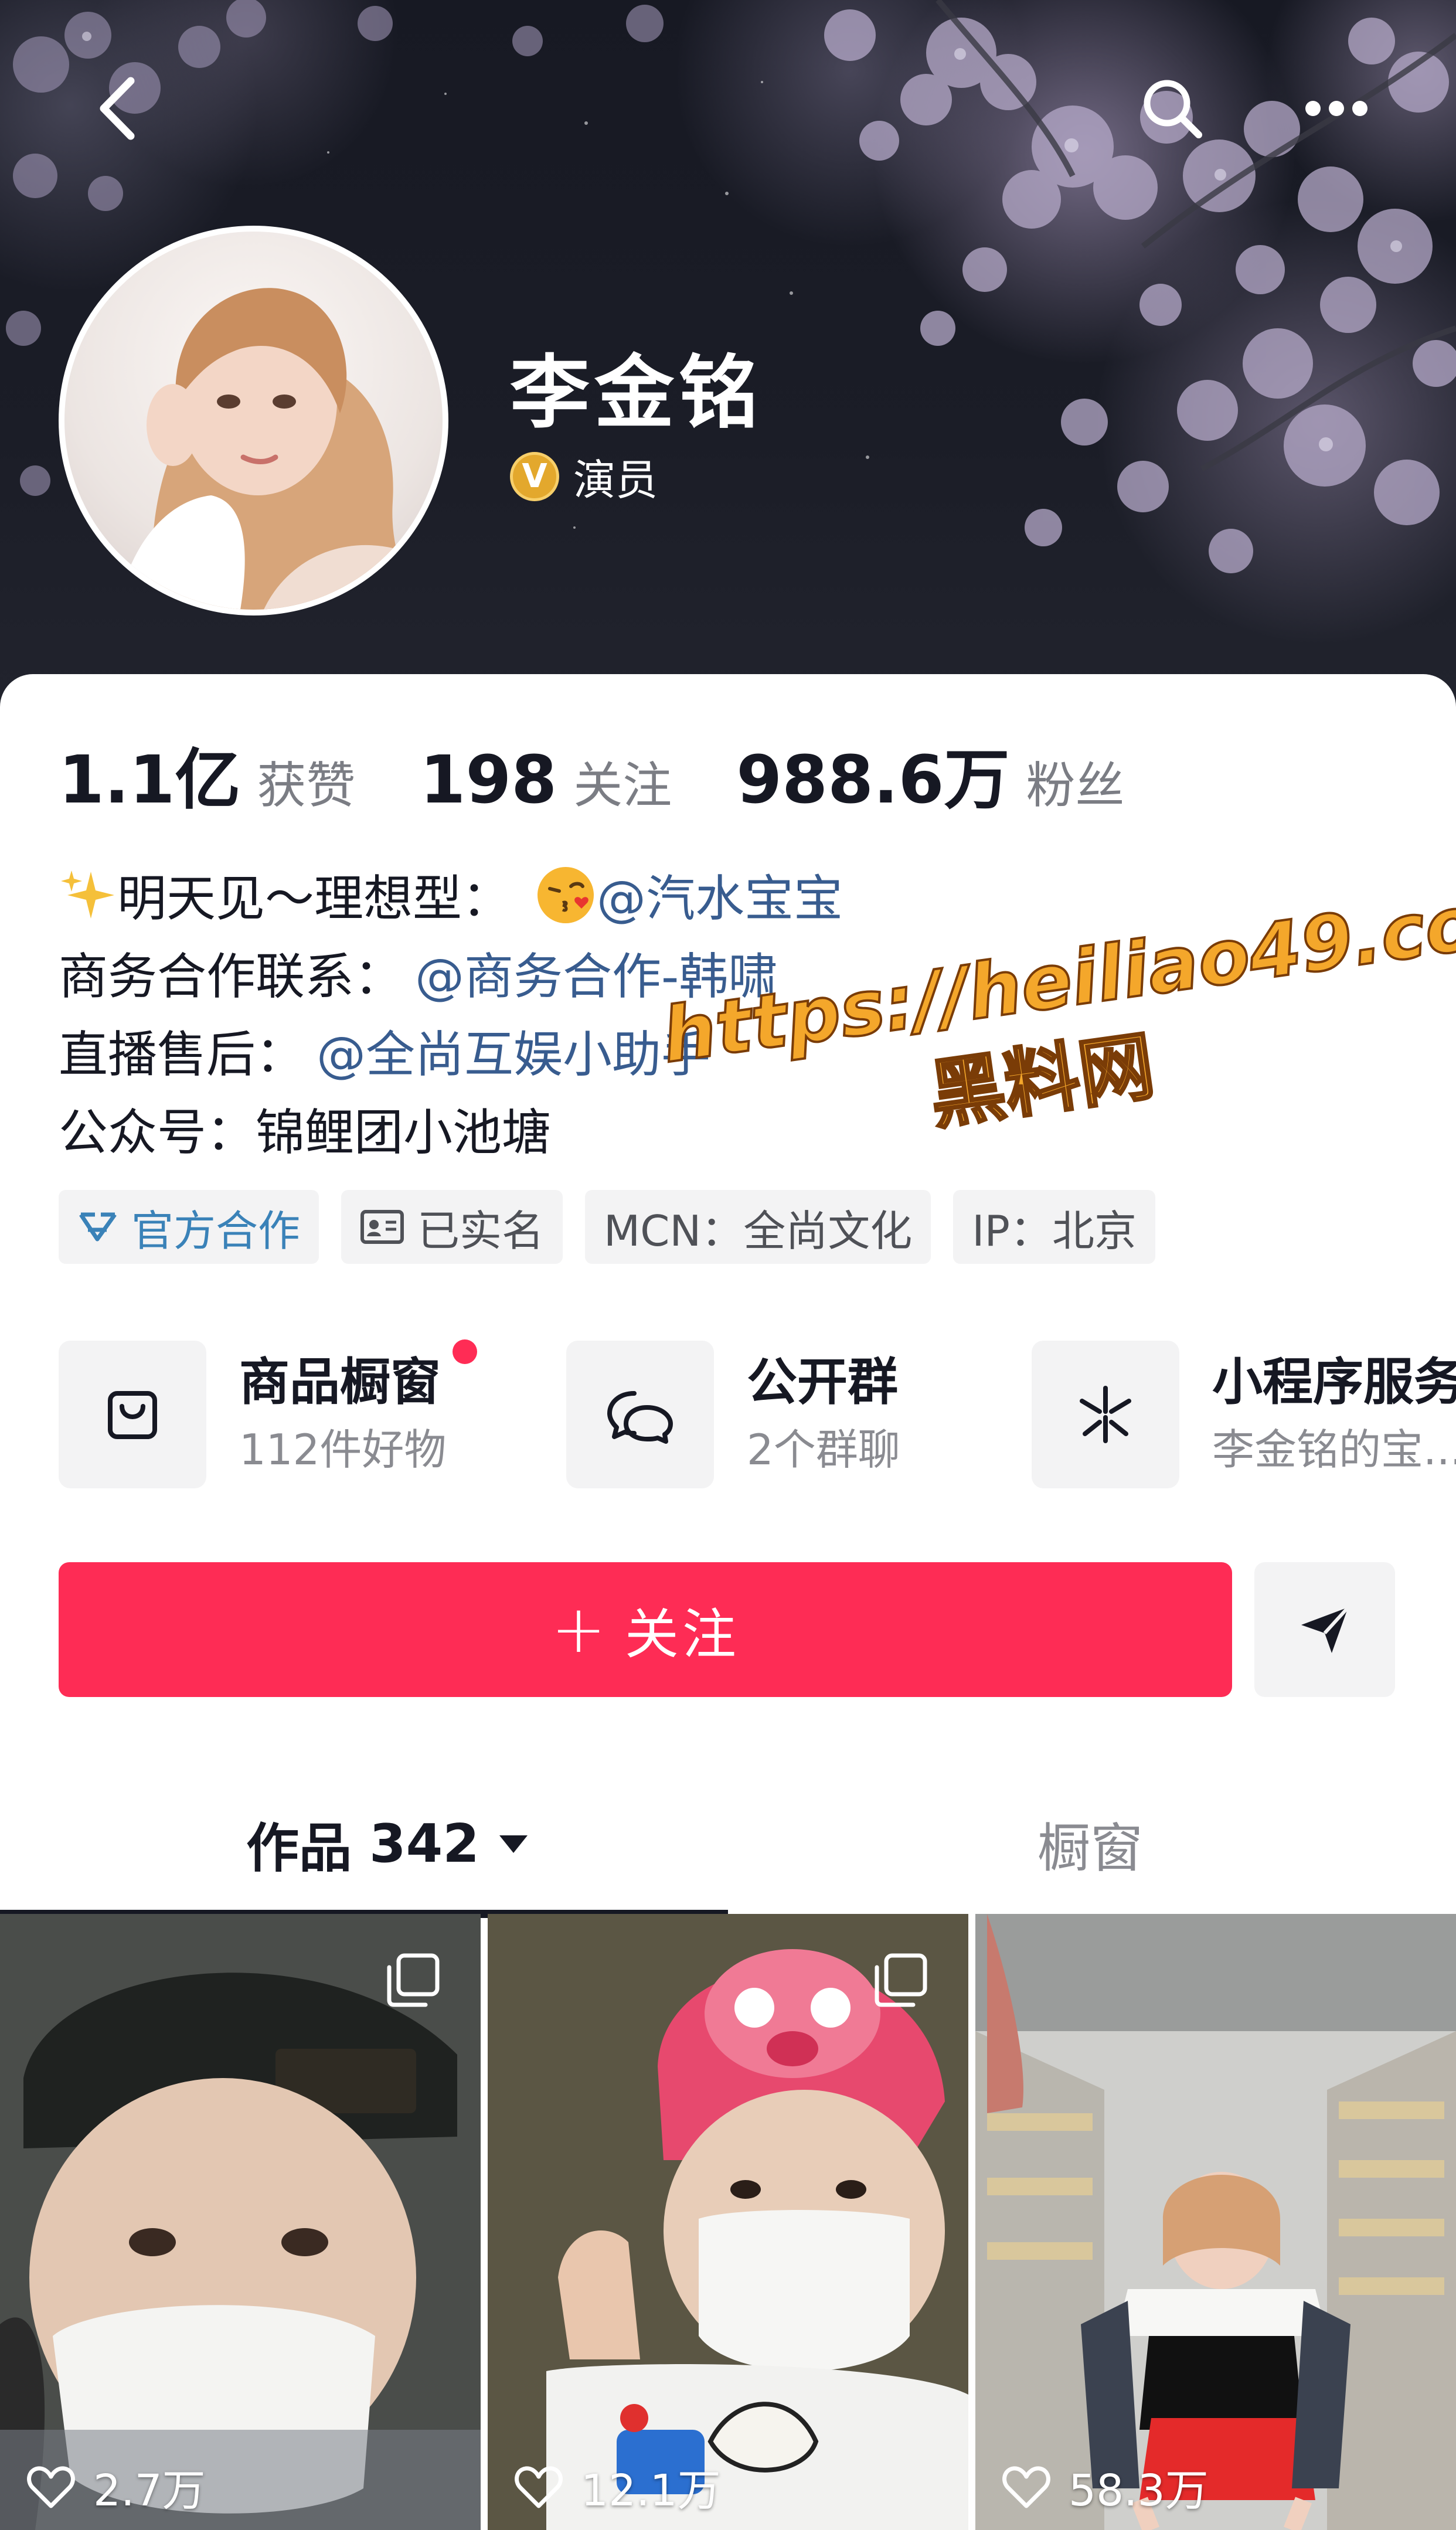  I want to click on follow-label: 关注, so click(682, 1635).